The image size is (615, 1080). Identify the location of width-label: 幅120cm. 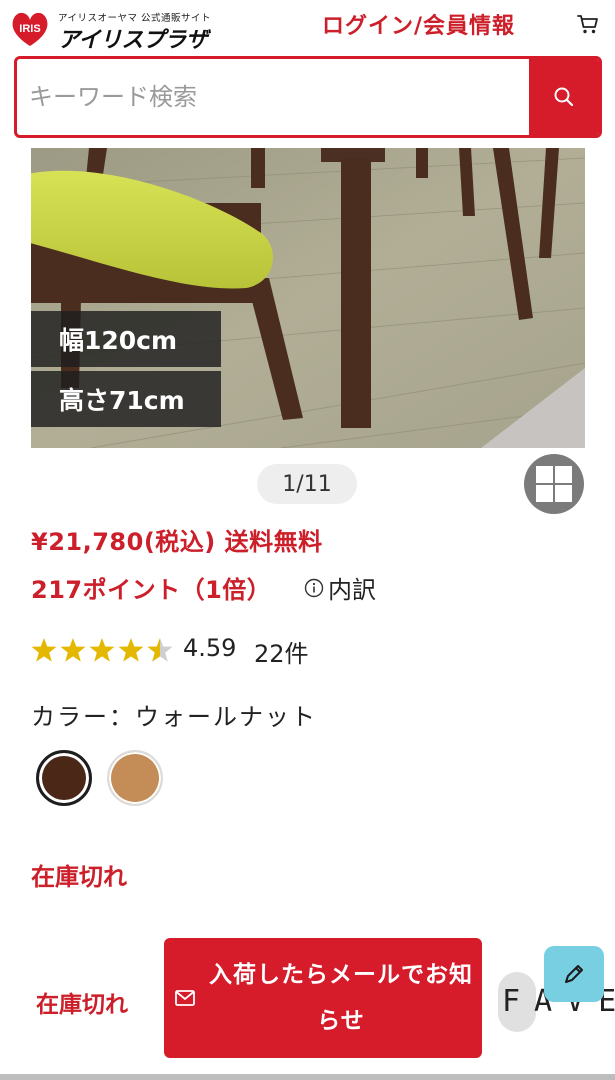
(126, 339).